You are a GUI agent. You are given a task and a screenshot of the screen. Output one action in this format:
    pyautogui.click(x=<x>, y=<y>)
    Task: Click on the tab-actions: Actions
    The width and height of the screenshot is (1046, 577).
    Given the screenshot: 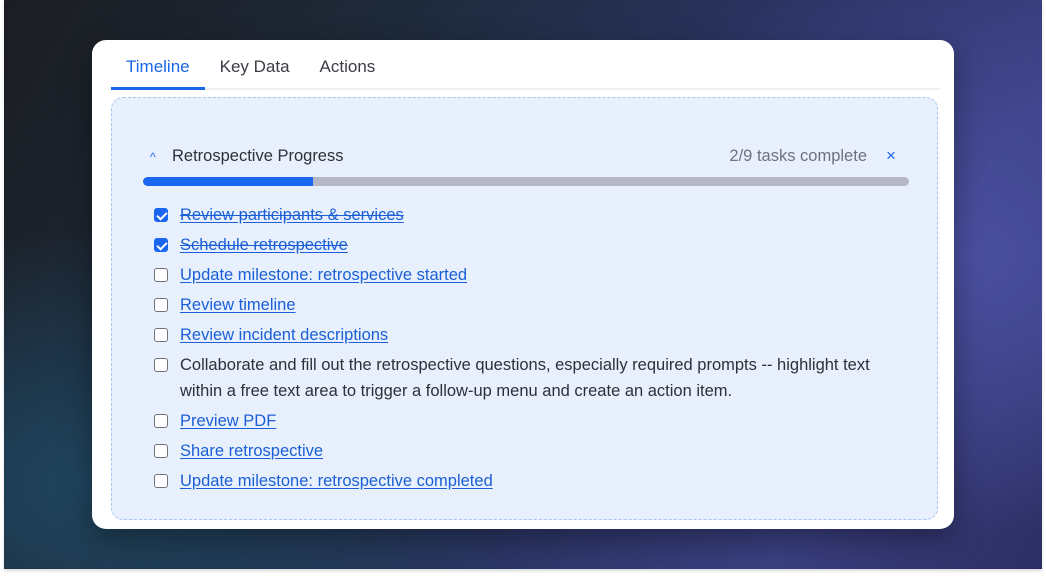 What is the action you would take?
    pyautogui.click(x=348, y=73)
    